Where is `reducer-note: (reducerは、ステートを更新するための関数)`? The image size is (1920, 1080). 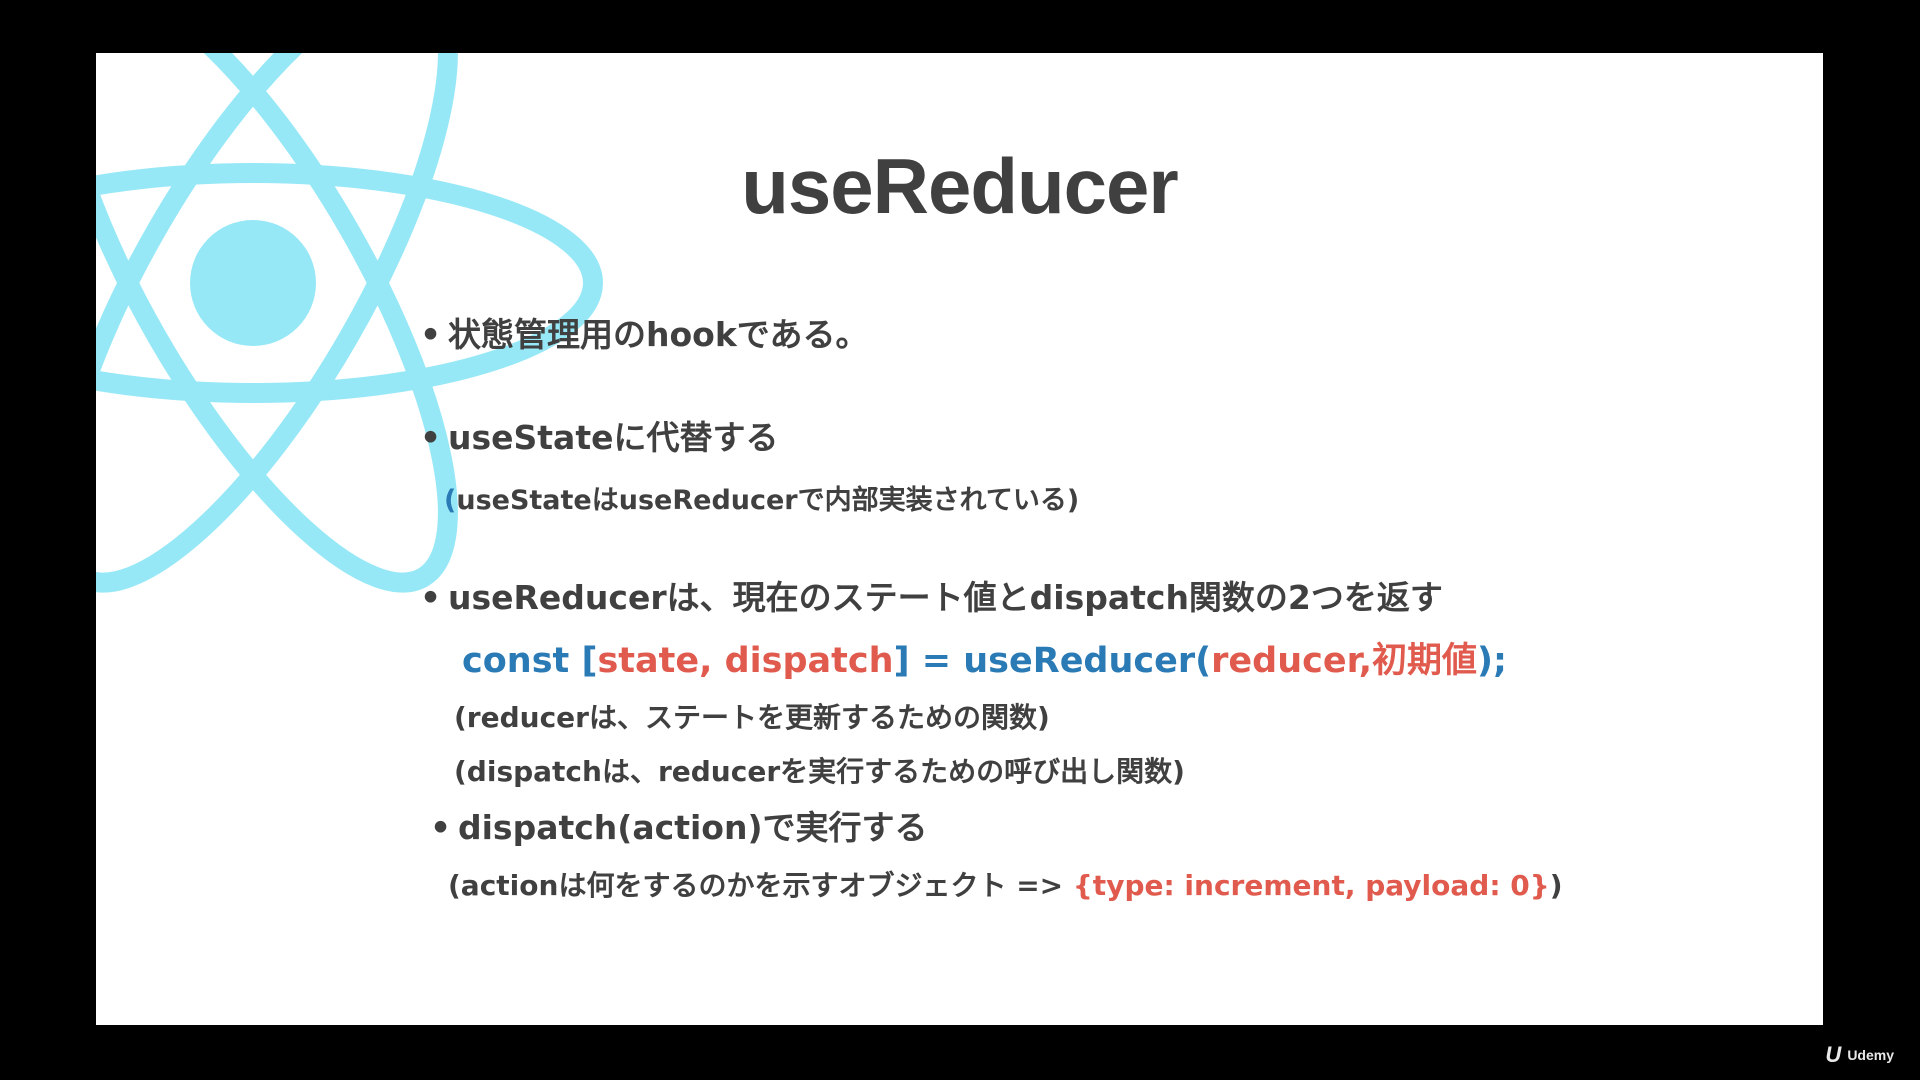
reducer-note: (reducerは、ステートを更新するための関数) is located at coordinates (752, 717).